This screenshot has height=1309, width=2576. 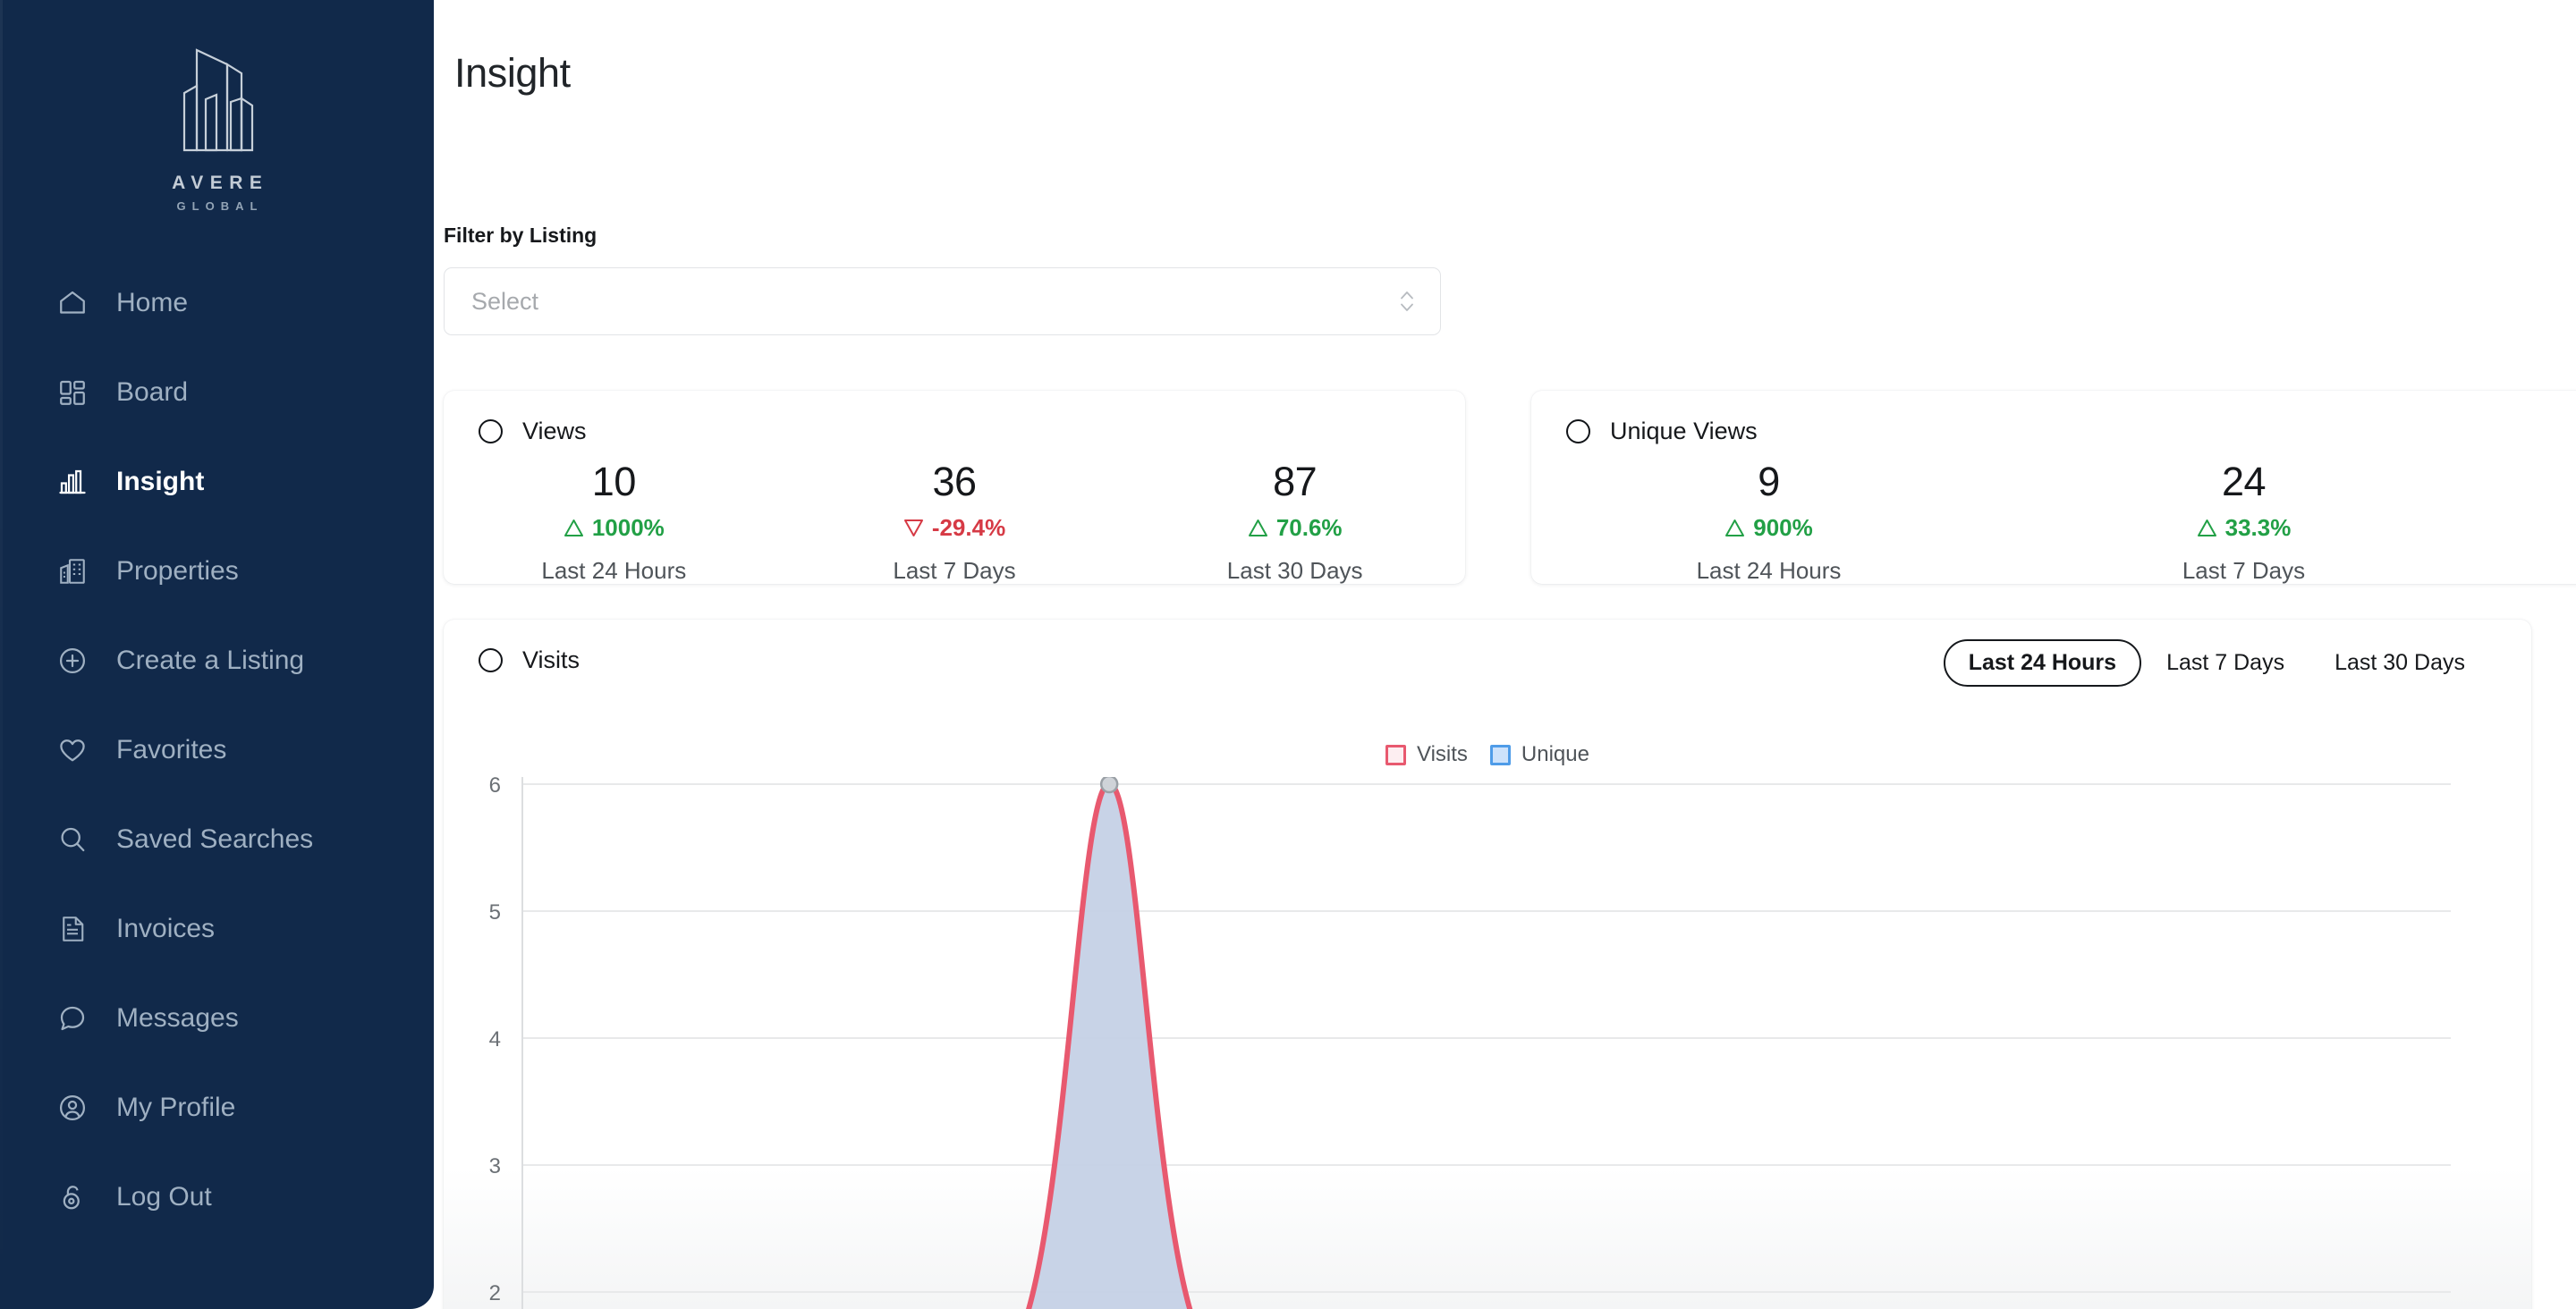 What do you see at coordinates (495, 1293) in the screenshot?
I see `chart-y-tick-label: 2` at bounding box center [495, 1293].